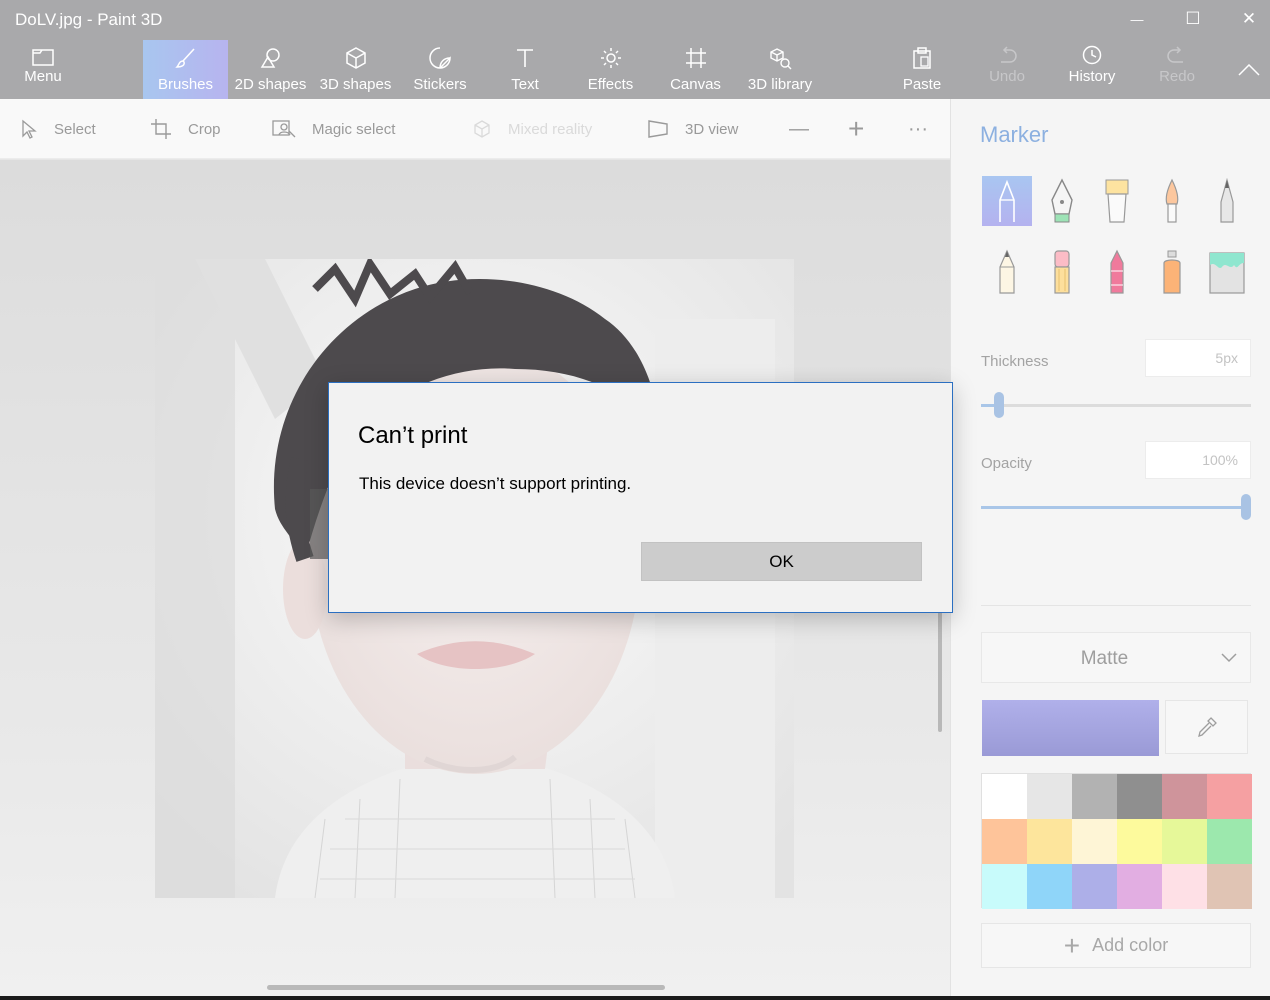 This screenshot has height=1000, width=1270. I want to click on add-color-button: + Add color, so click(1116, 945).